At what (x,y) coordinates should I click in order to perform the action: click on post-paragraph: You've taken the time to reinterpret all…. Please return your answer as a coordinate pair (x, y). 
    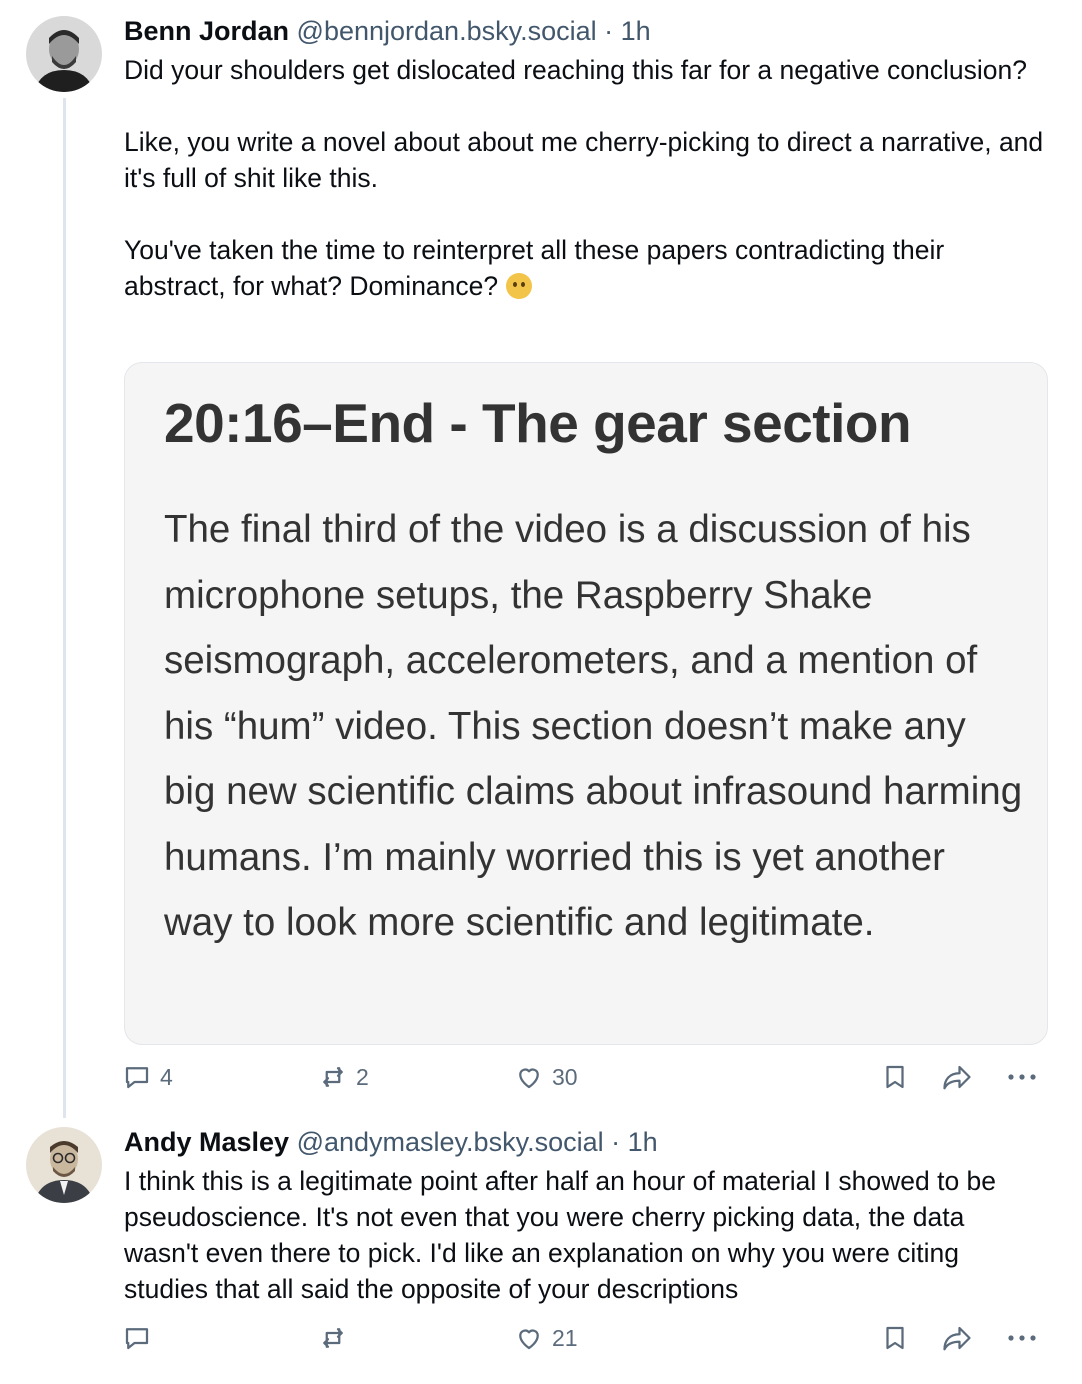
    Looking at the image, I should click on (584, 268).